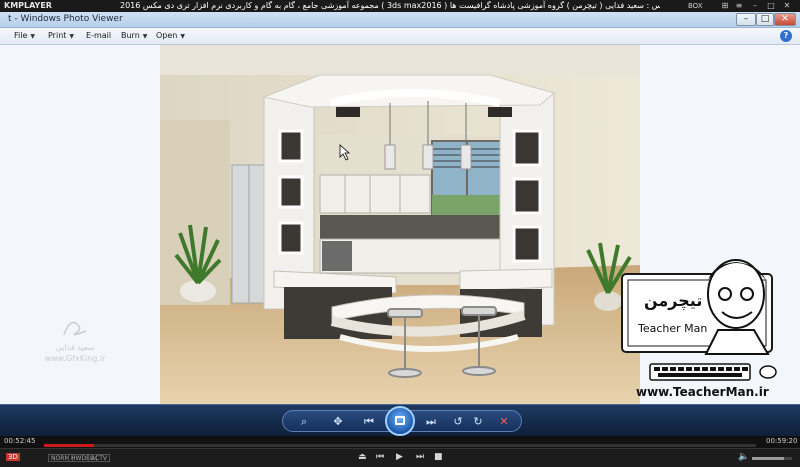 This screenshot has width=800, height=467. Describe the element at coordinates (98, 35) in the screenshot. I see `menu-email: E-mail` at that location.